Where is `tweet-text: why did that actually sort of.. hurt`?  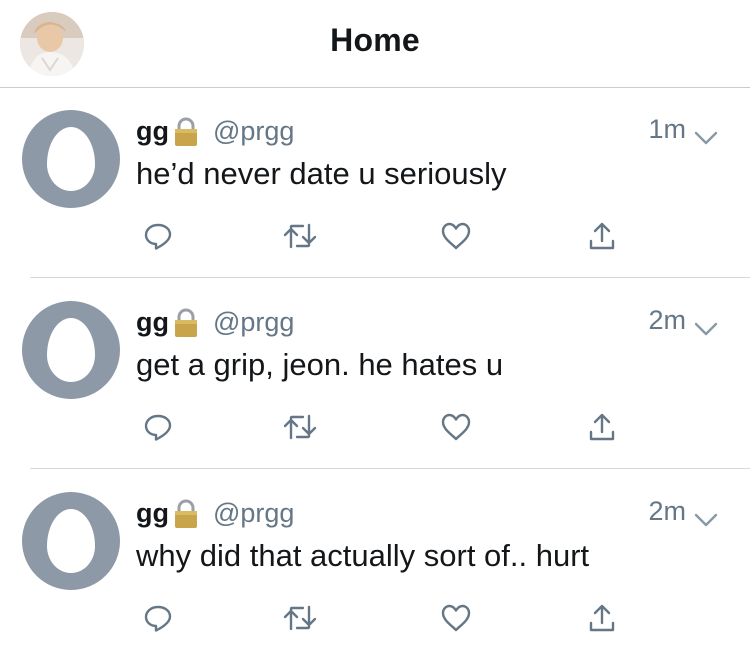
tweet-text: why did that actually sort of.. hurt is located at coordinates (363, 555).